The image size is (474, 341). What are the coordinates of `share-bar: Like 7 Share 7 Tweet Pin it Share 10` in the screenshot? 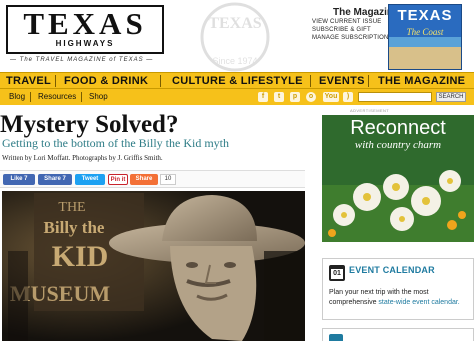 It's located at (152, 179).